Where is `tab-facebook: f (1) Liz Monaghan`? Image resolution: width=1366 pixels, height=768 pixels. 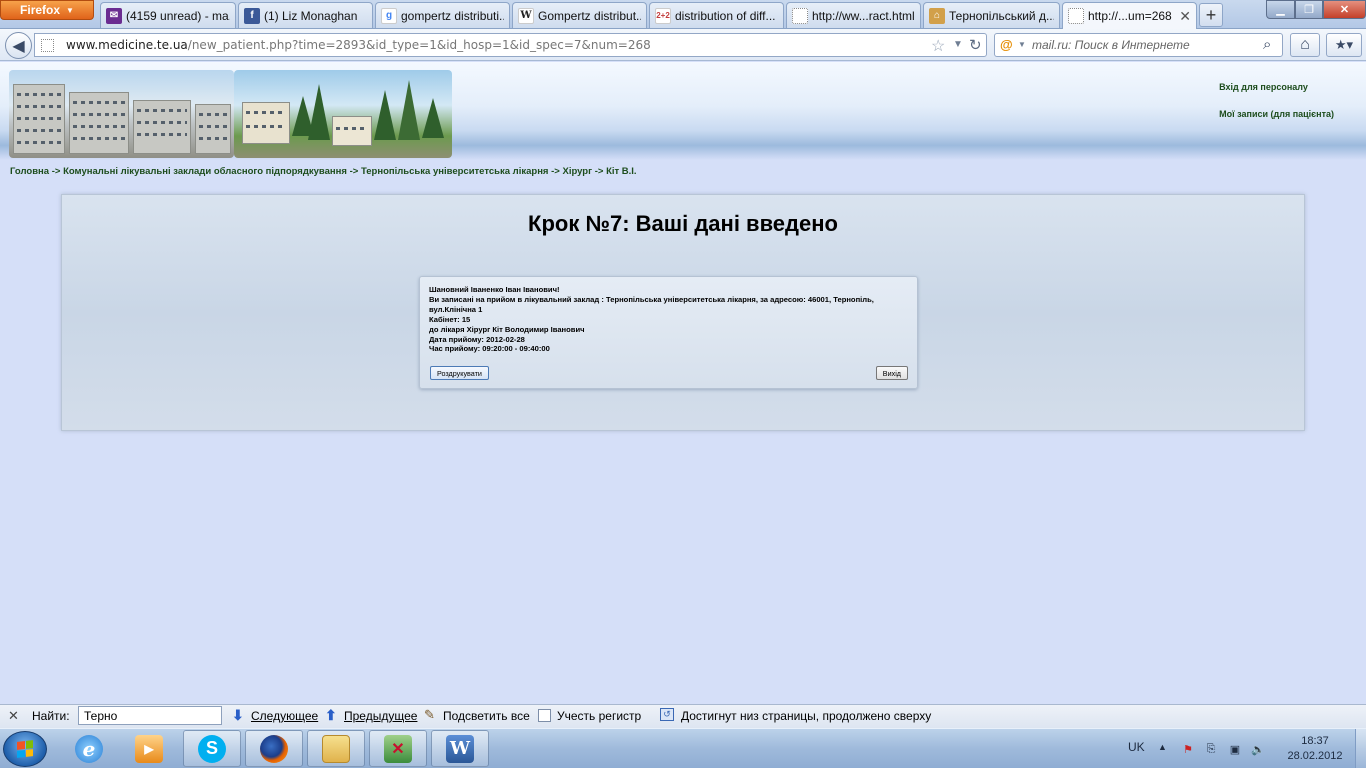 tab-facebook: f (1) Liz Monaghan is located at coordinates (305, 15).